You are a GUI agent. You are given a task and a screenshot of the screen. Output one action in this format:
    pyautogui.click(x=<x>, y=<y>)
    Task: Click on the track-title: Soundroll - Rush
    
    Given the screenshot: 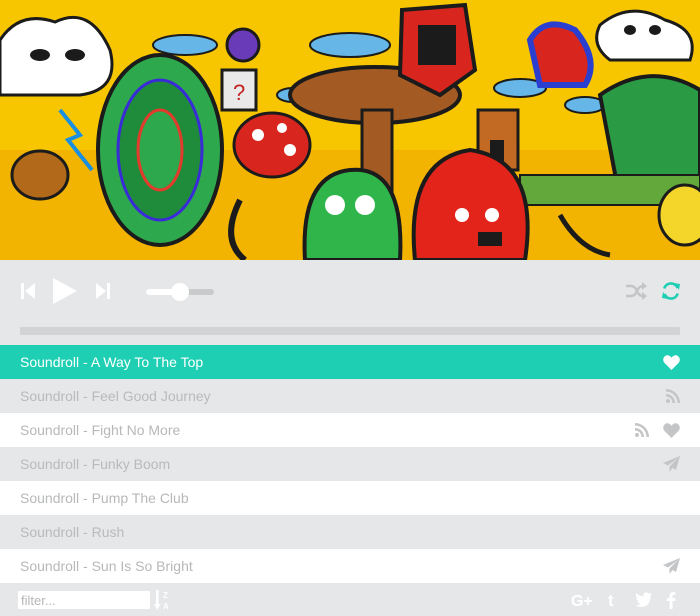 What is the action you would take?
    pyautogui.click(x=72, y=532)
    